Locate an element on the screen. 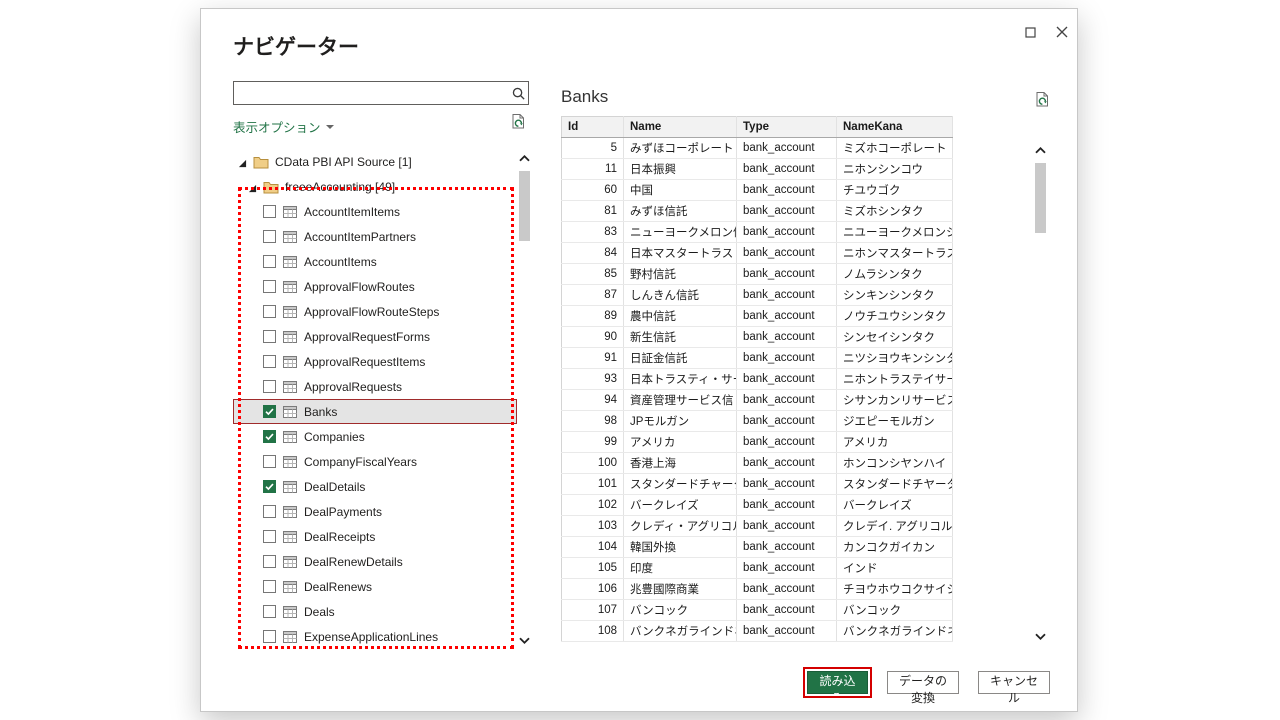 Image resolution: width=1280 pixels, height=720 pixels. tree-item-ApprovalFlowRoutes: ApprovalFlowRoutes is located at coordinates (375, 286).